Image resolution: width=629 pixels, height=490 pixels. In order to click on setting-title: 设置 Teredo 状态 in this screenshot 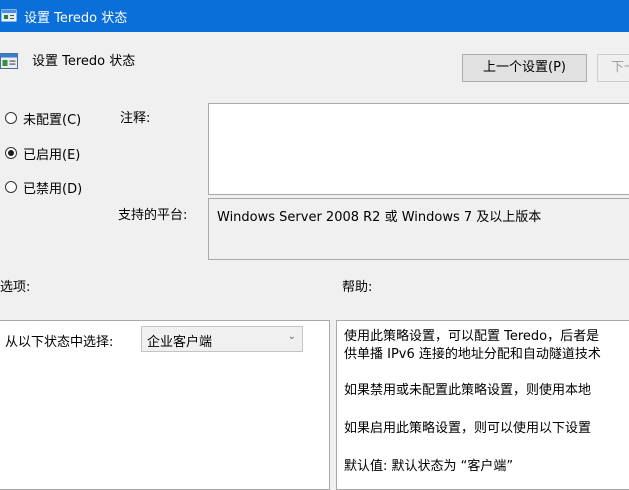, I will do `click(84, 61)`.